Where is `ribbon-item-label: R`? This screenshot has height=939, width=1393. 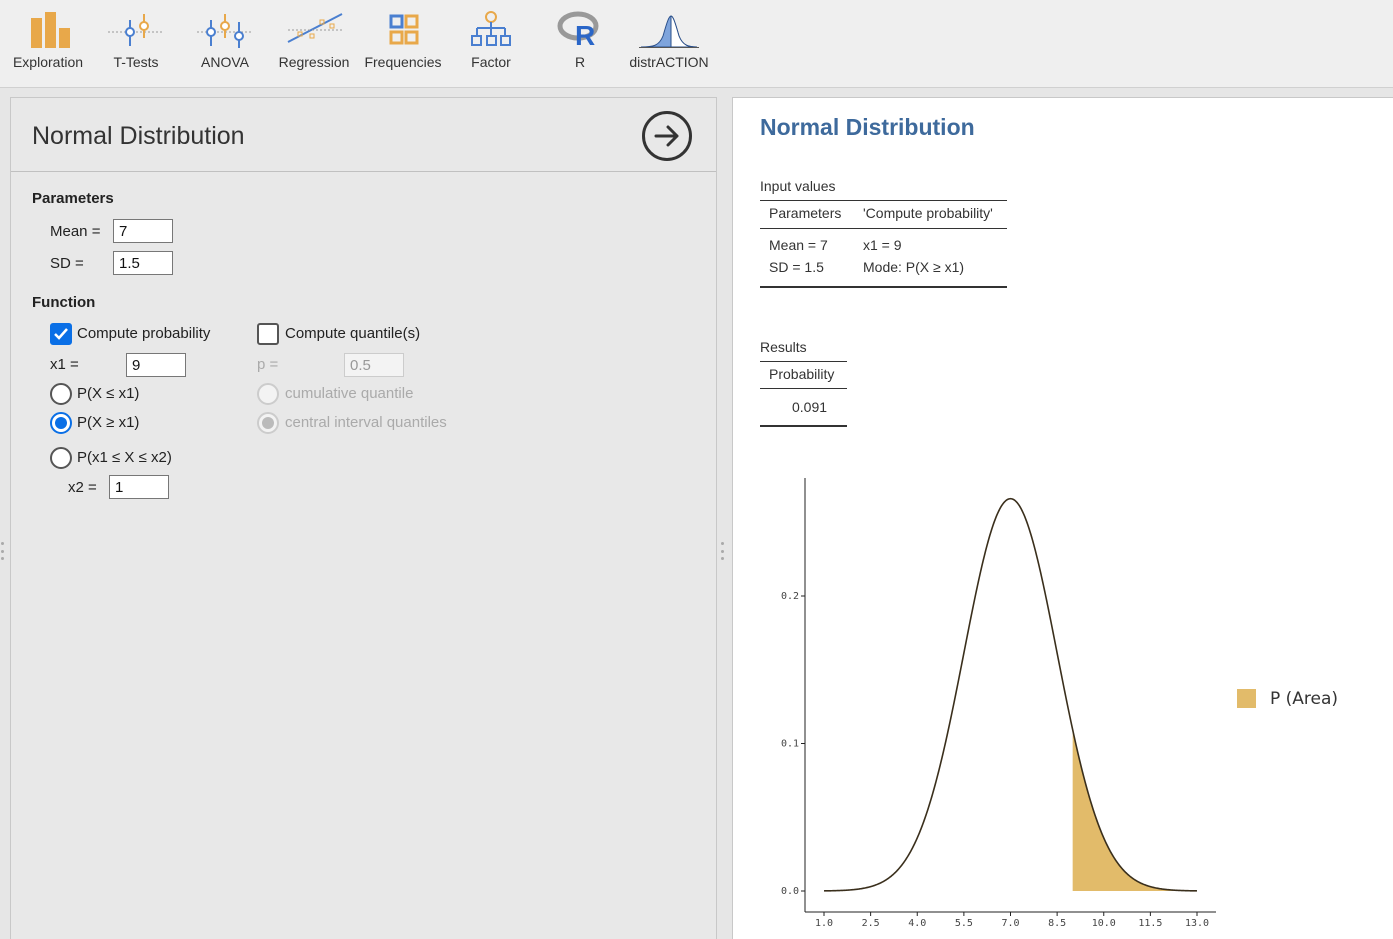
ribbon-item-label: R is located at coordinates (580, 62).